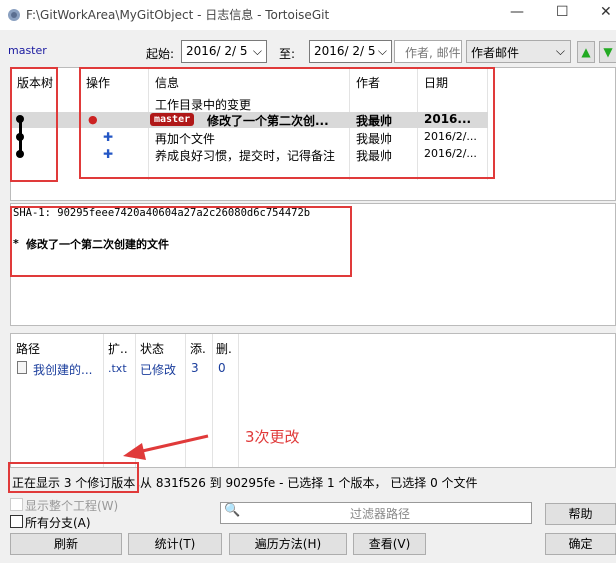 This screenshot has height=563, width=616. What do you see at coordinates (66, 544) in the screenshot?
I see `refresh-button: 刷新` at bounding box center [66, 544].